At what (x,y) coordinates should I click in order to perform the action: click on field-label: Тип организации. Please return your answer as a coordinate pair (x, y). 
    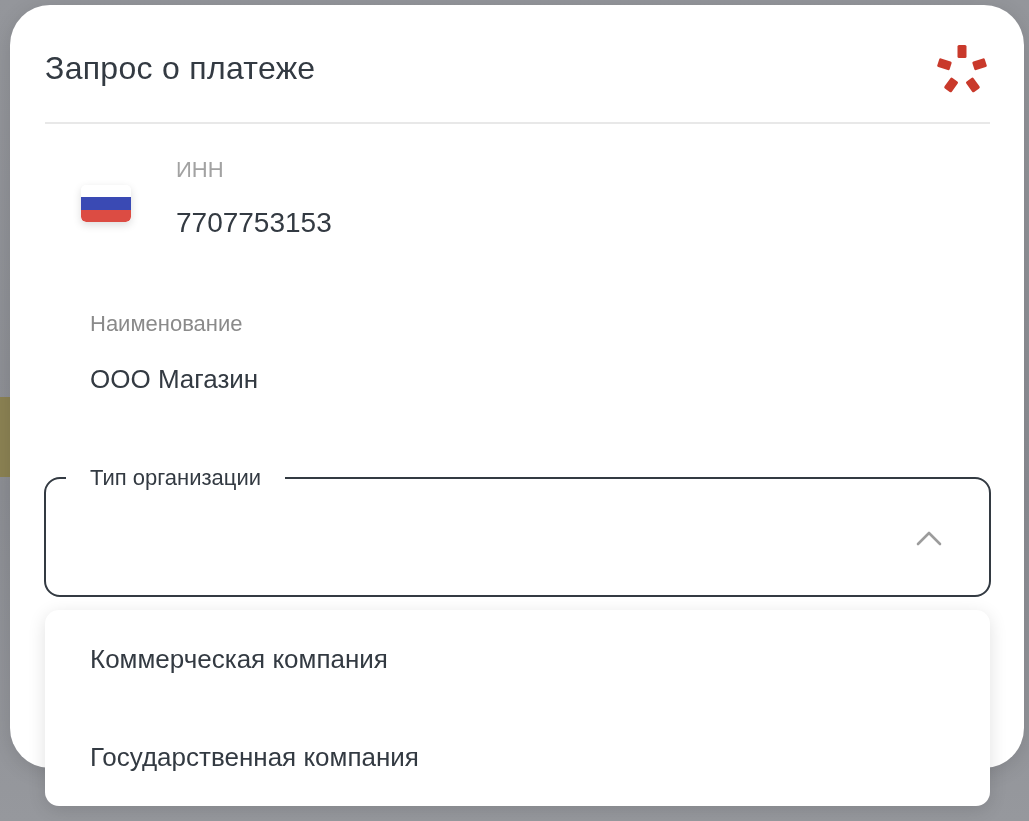
    Looking at the image, I should click on (175, 478).